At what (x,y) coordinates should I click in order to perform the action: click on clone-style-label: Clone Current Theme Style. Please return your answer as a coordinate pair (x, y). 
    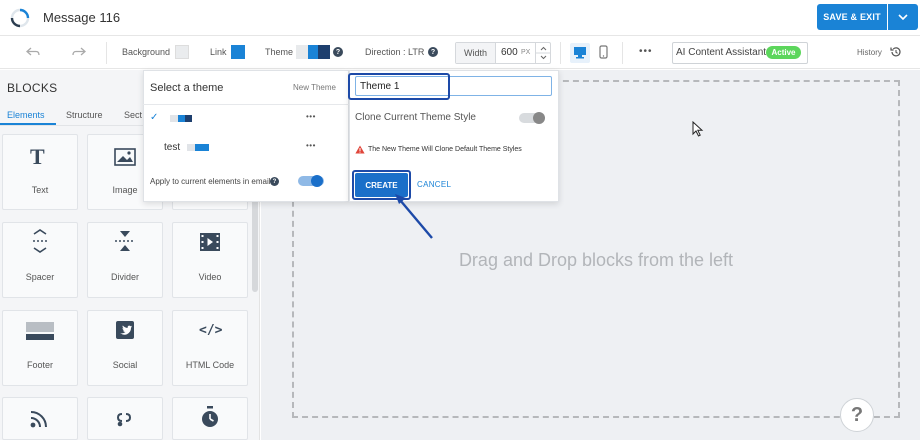
    Looking at the image, I should click on (415, 117).